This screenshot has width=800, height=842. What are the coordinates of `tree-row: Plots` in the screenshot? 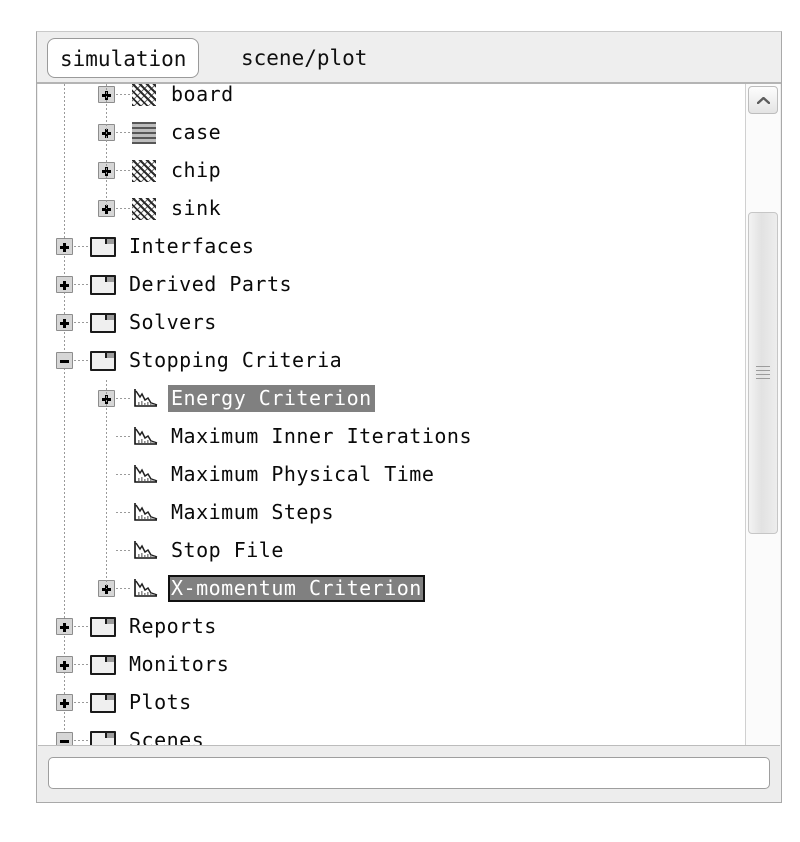 It's located at (392, 703).